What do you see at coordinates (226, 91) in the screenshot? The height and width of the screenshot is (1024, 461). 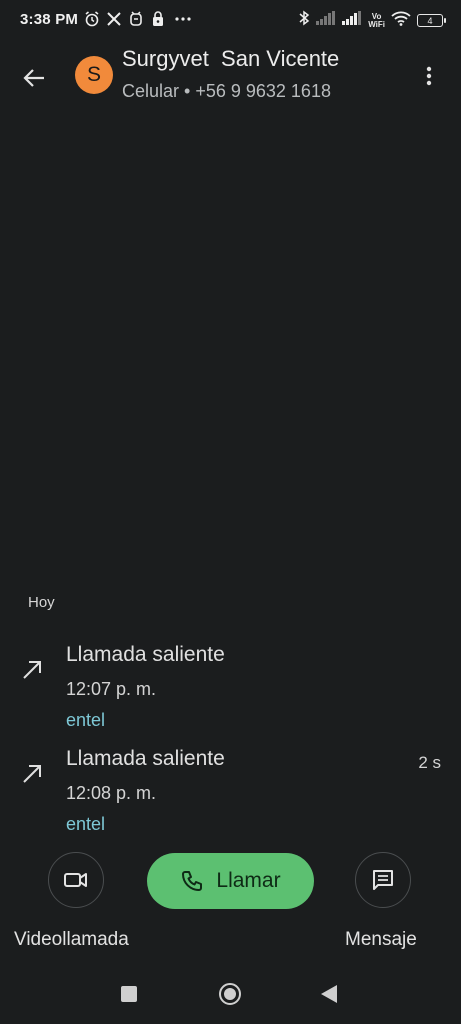 I see `contact-phone: Celular • +56 9 9632 1618` at bounding box center [226, 91].